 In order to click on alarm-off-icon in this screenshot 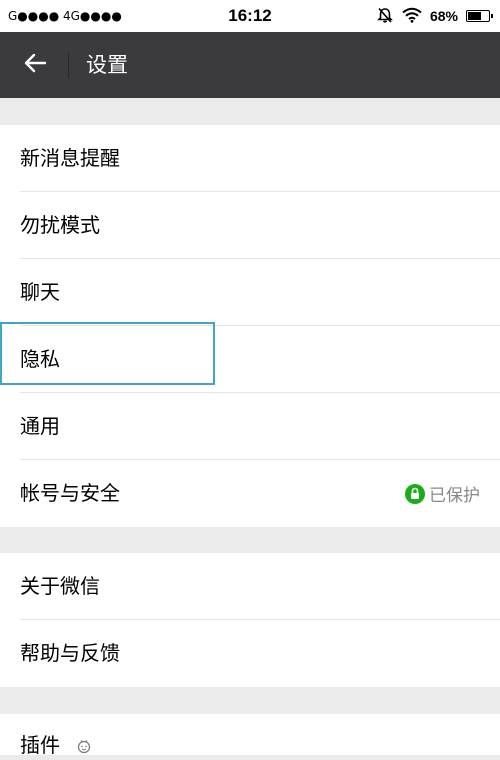, I will do `click(385, 16)`.